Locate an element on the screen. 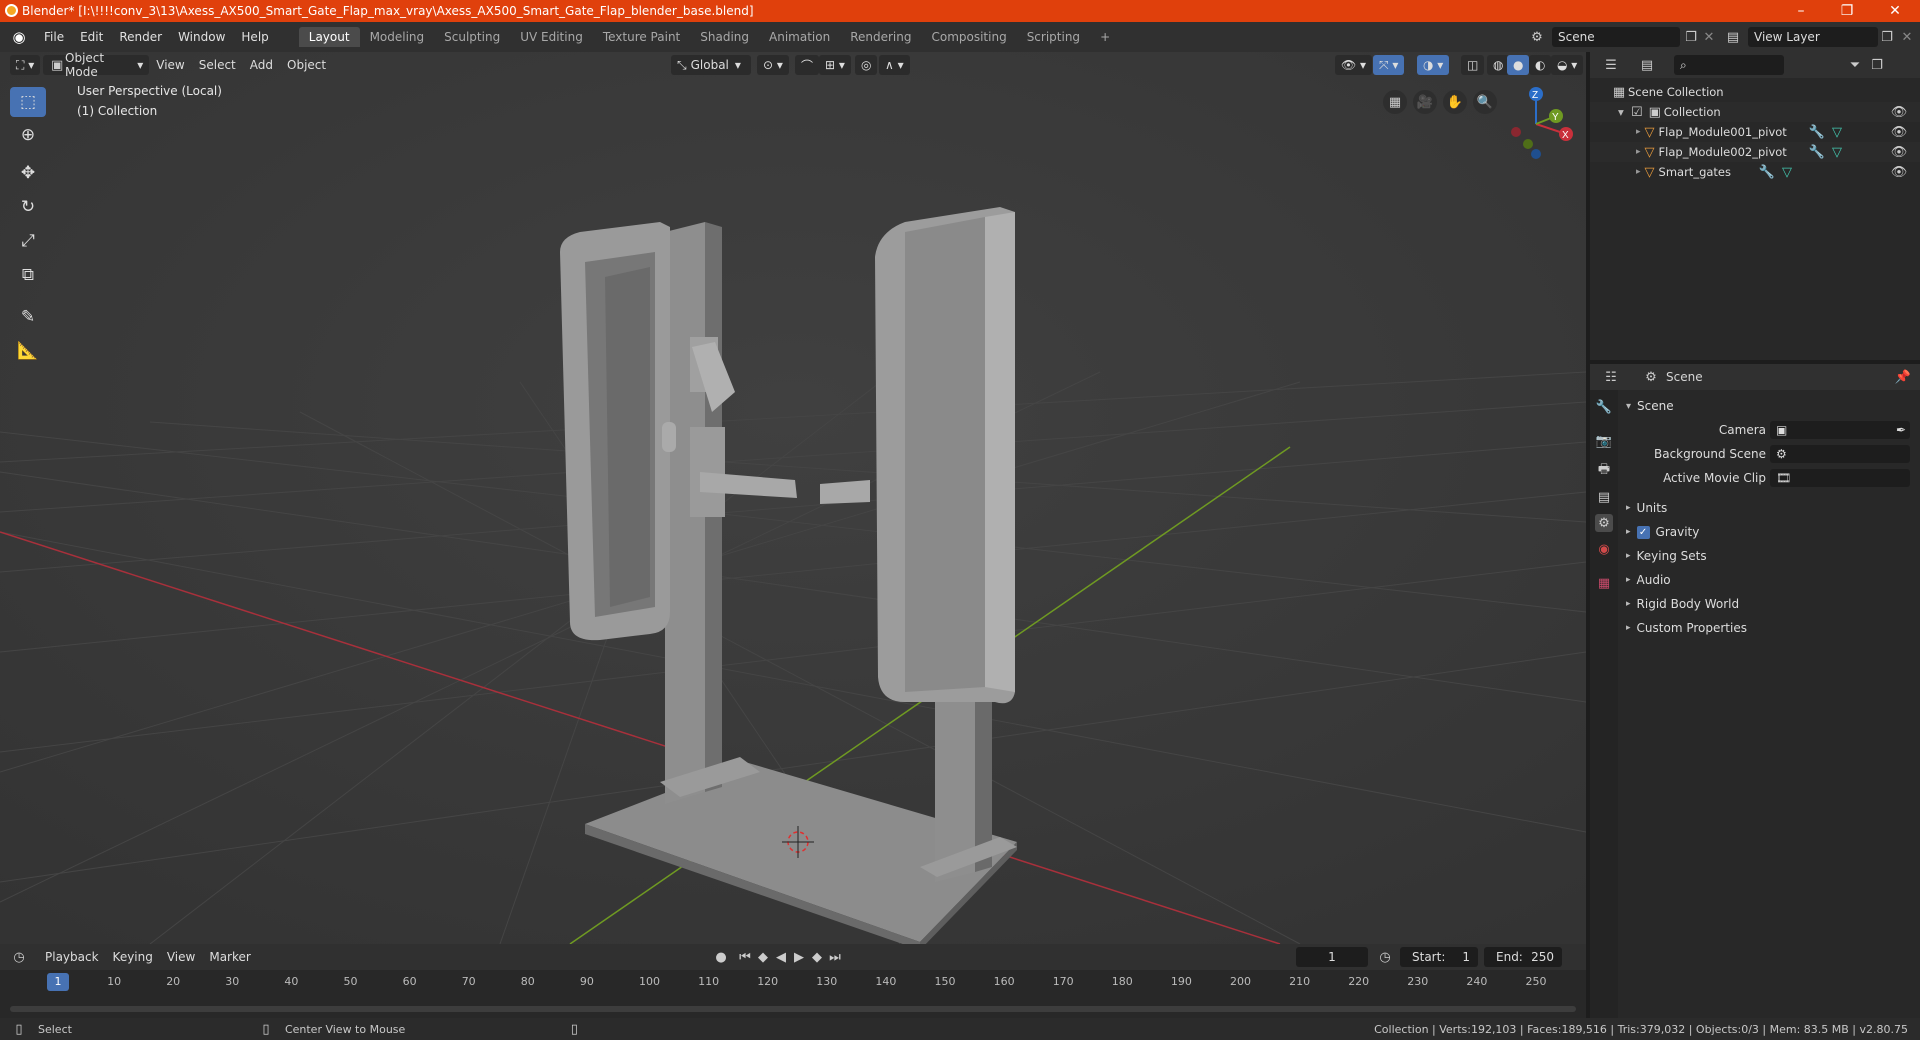 This screenshot has width=1920, height=1040. tab-animation: Animation is located at coordinates (799, 37).